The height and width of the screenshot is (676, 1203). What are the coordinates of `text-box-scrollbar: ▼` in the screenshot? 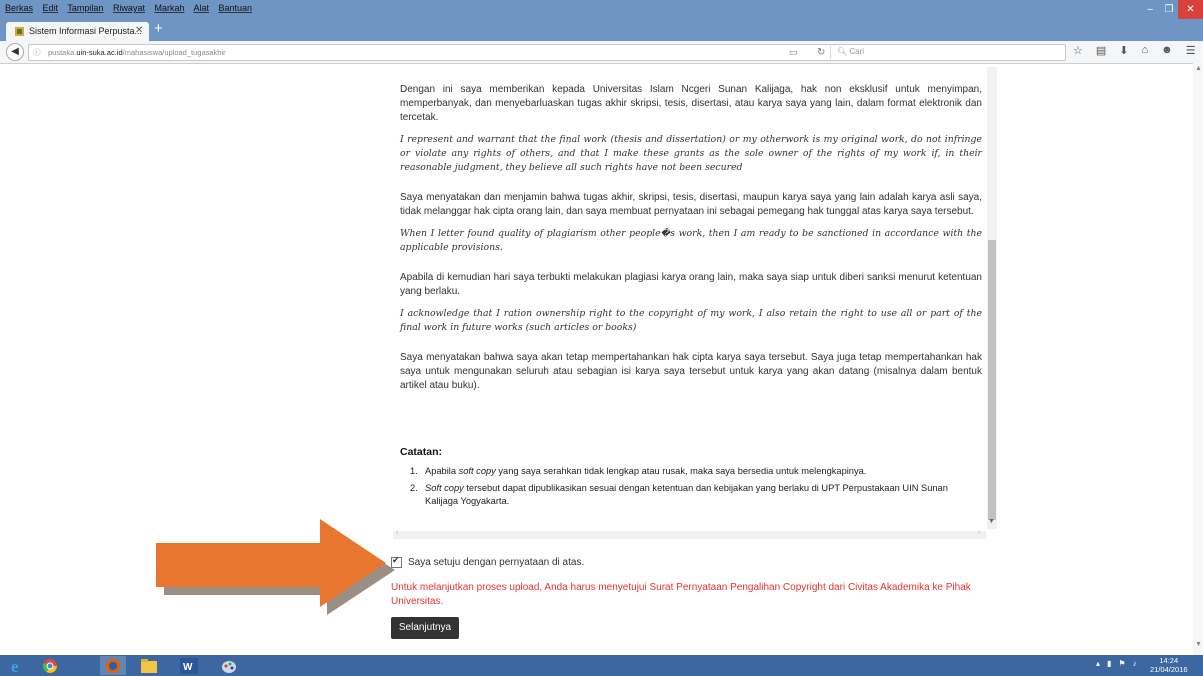 It's located at (992, 298).